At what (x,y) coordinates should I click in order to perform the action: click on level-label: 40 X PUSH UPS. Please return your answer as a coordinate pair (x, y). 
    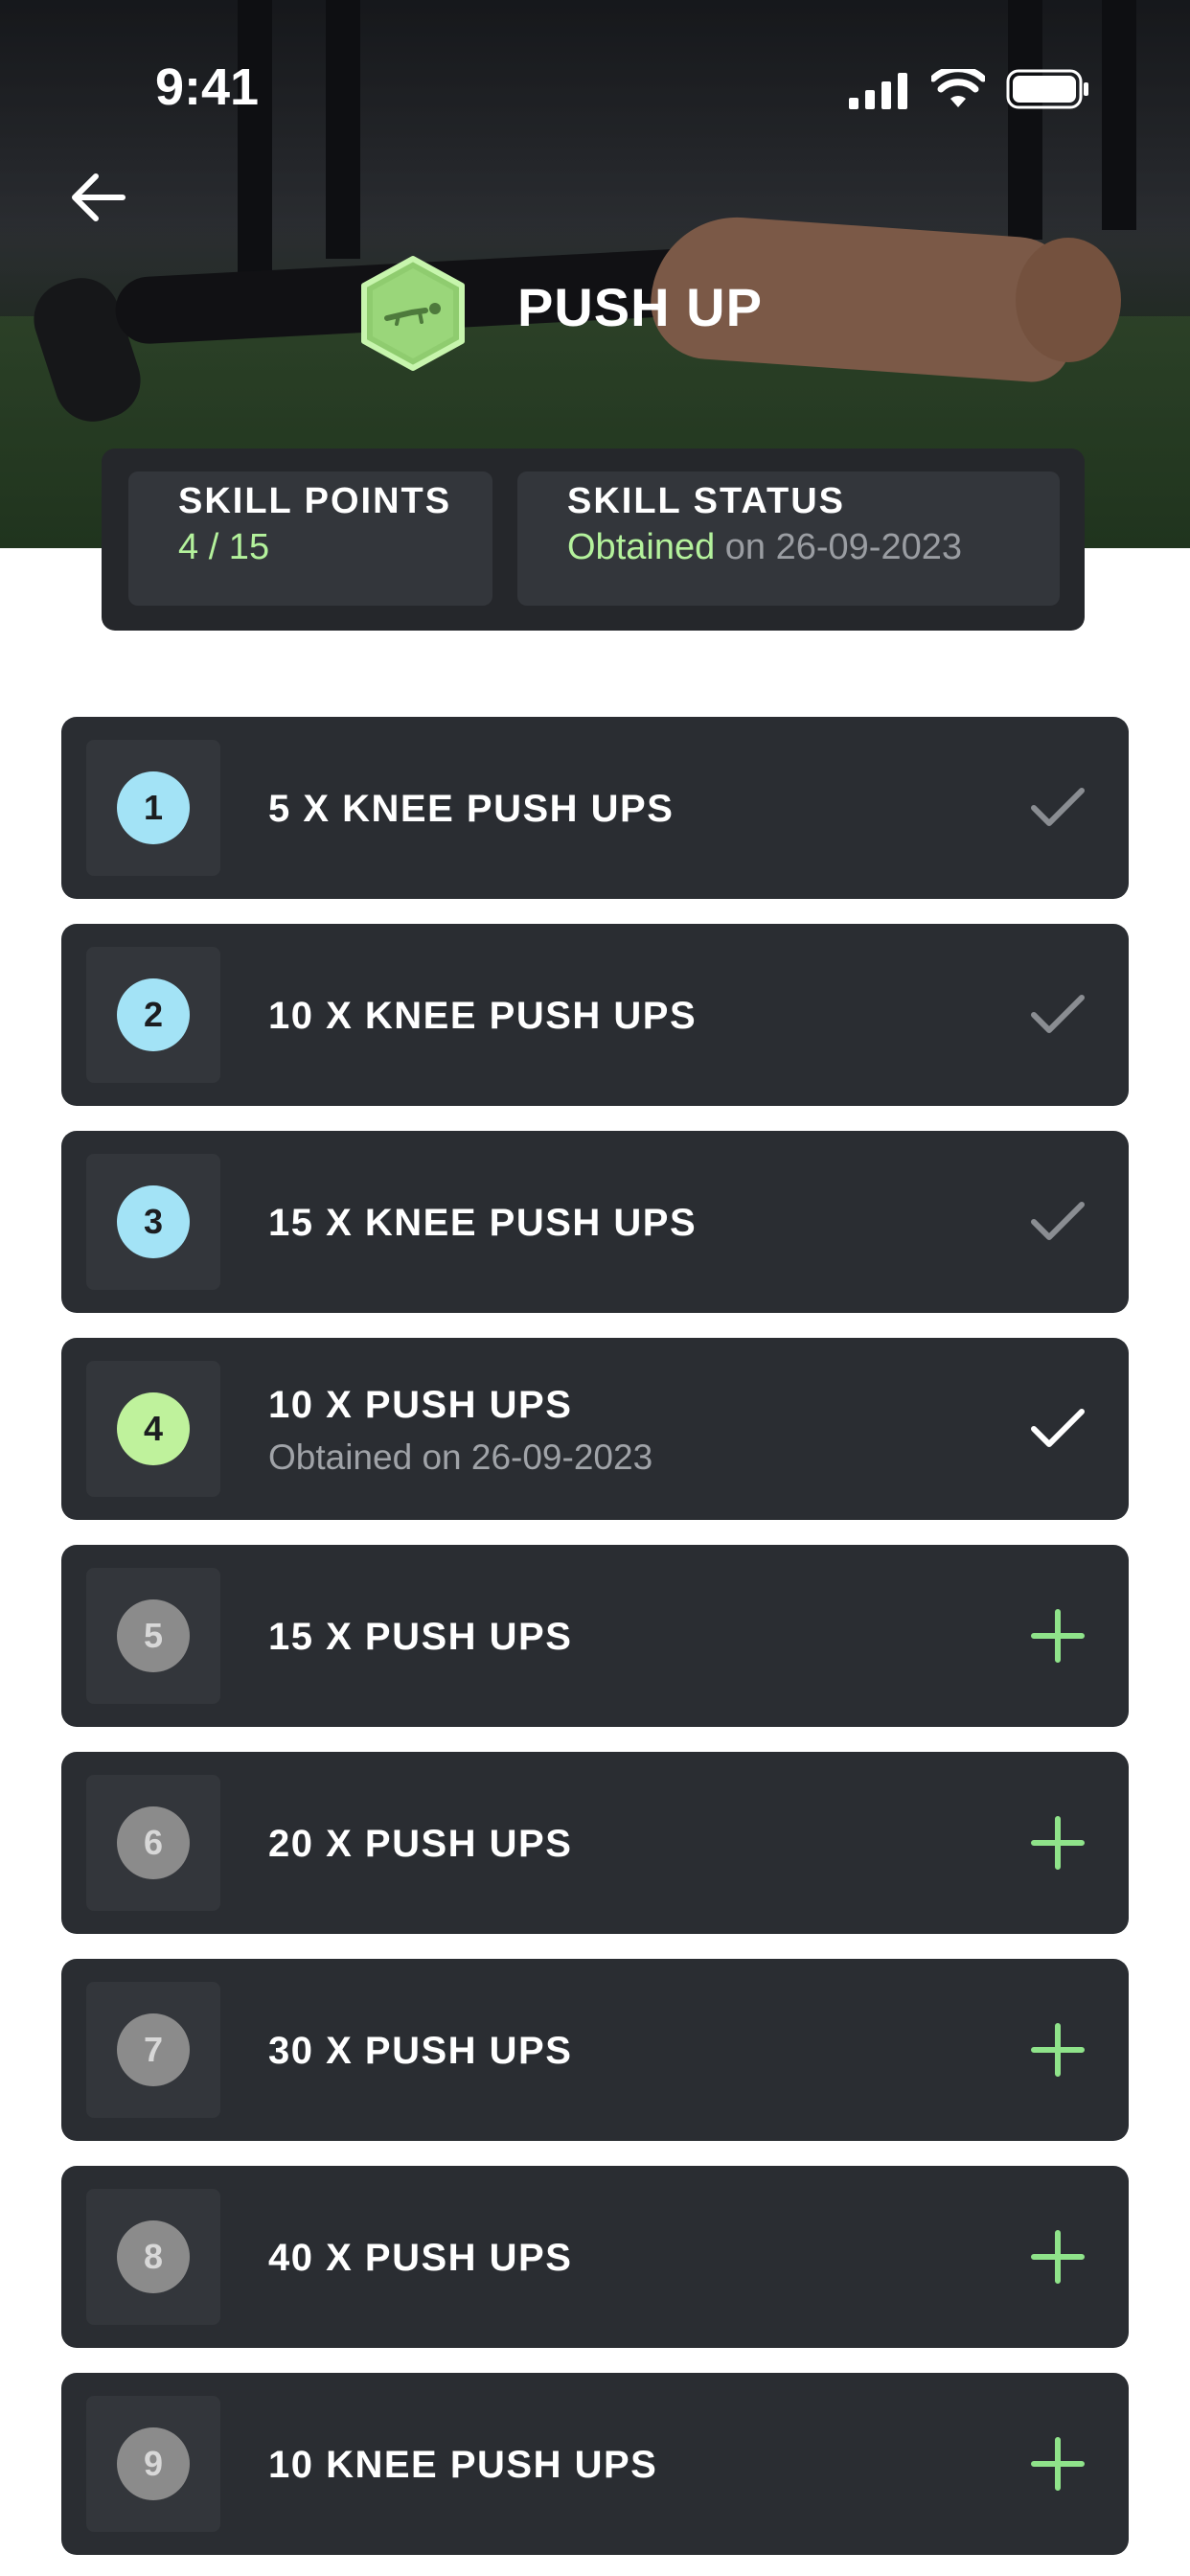
    Looking at the image, I should click on (421, 2258).